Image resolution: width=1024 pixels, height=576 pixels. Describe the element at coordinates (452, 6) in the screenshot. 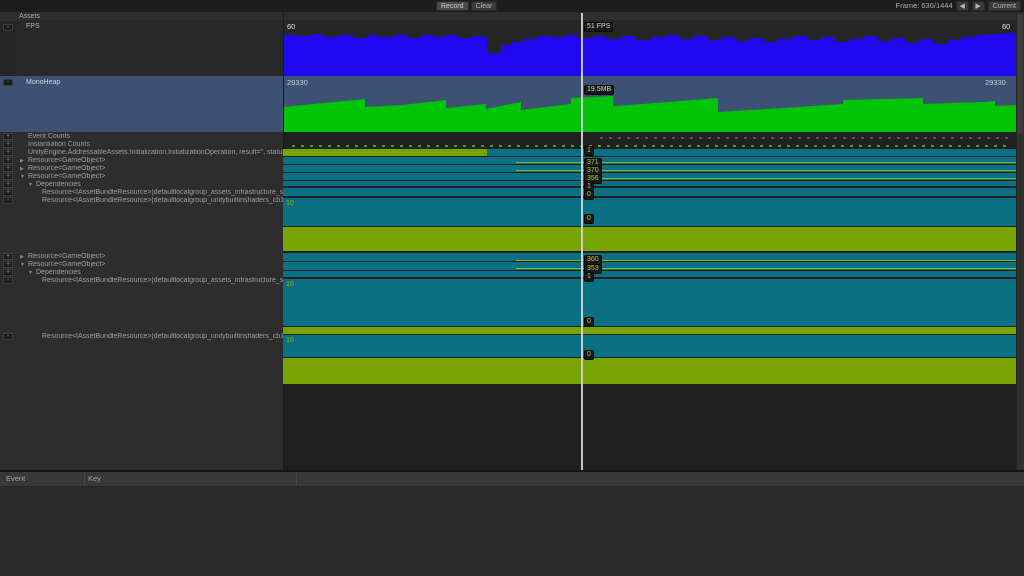

I see `record-button: Record` at that location.